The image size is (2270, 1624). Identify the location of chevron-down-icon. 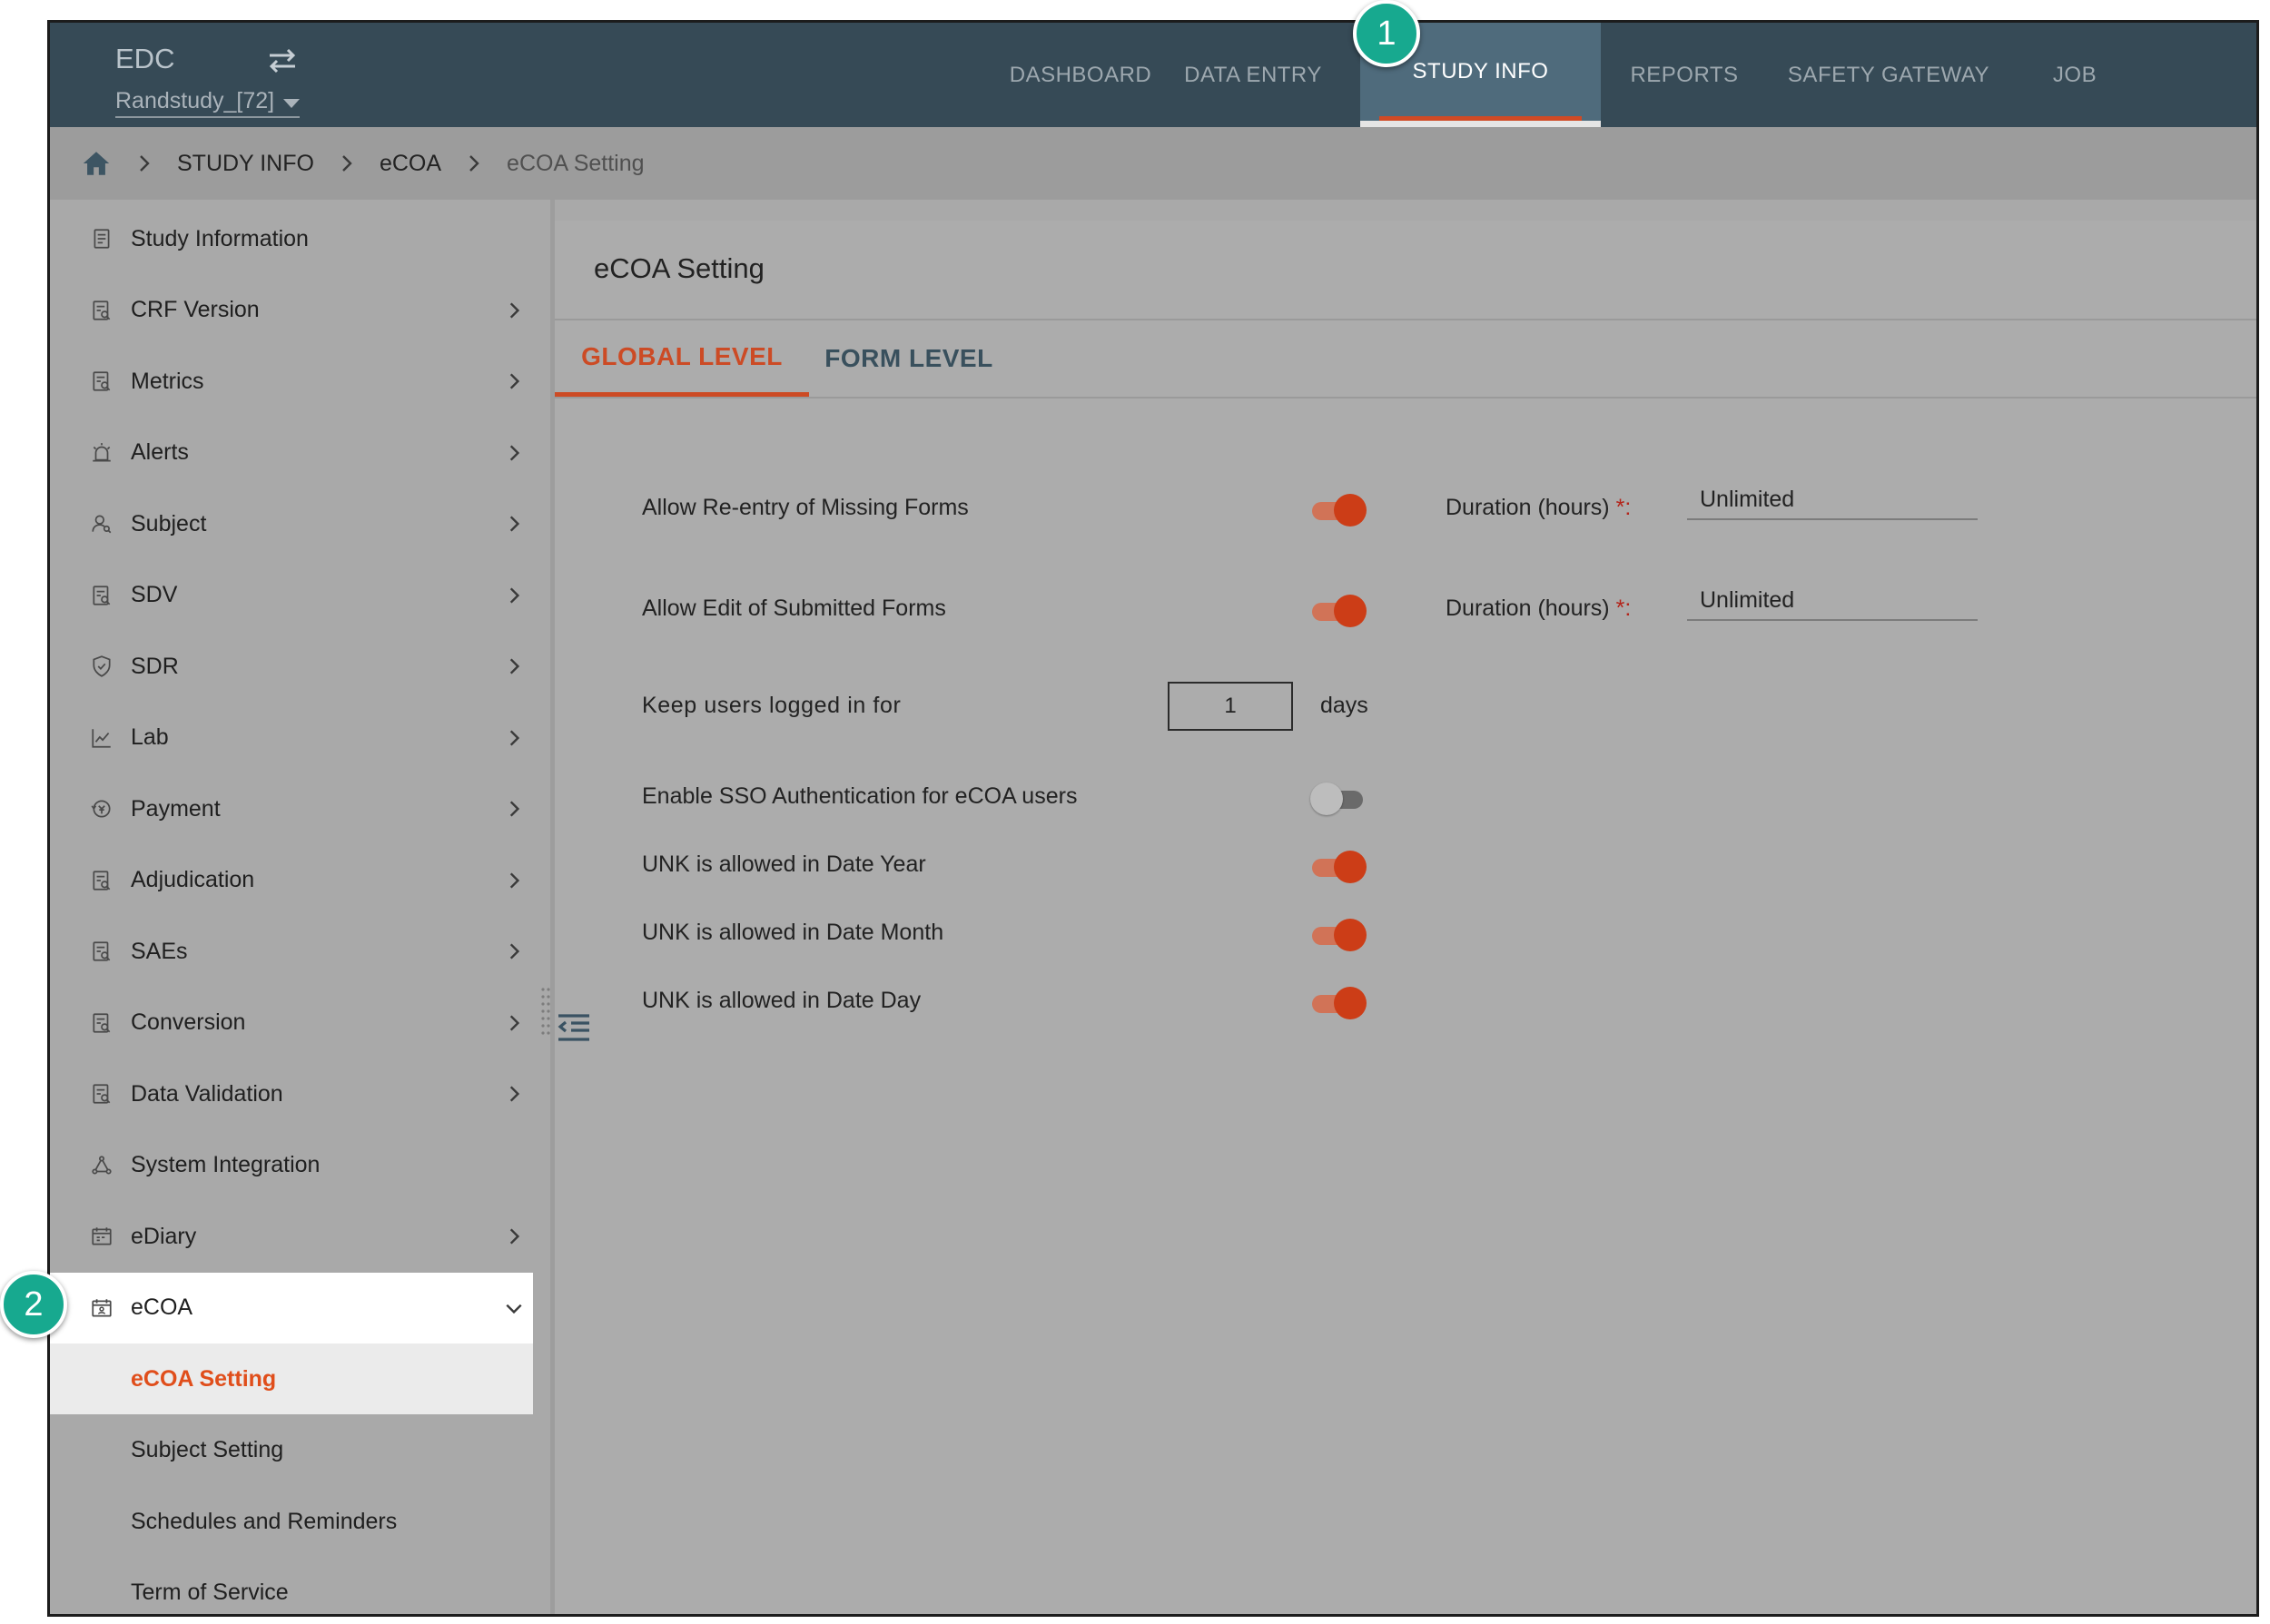
(514, 1309).